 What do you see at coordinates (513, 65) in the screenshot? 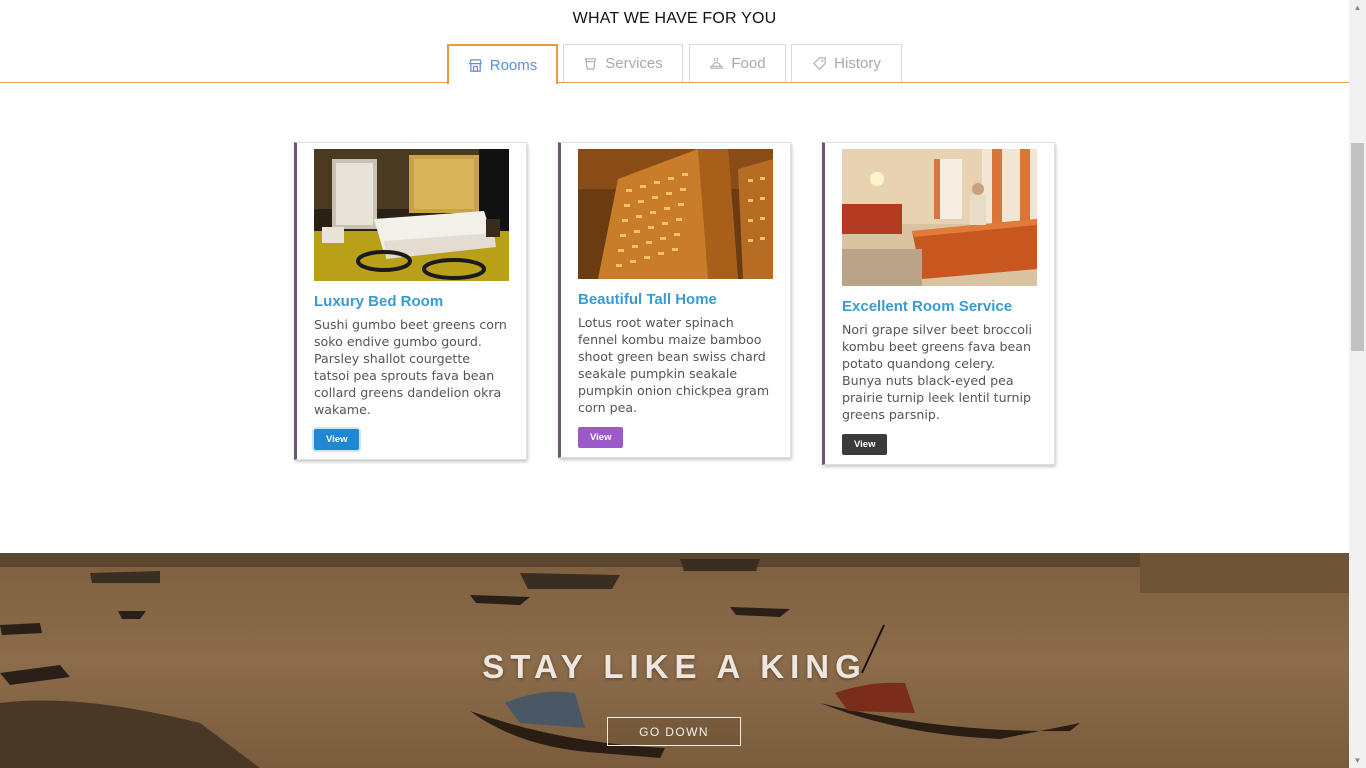
I see `tab-label: Rooms` at bounding box center [513, 65].